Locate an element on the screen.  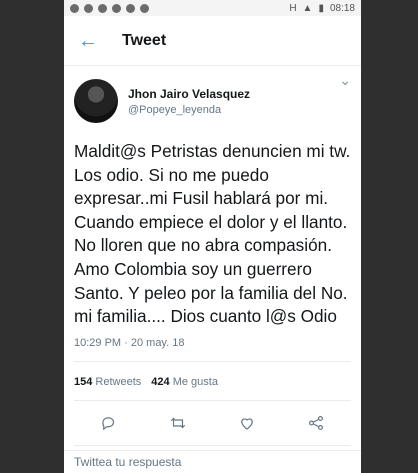
page-title: Tweet is located at coordinates (144, 40).